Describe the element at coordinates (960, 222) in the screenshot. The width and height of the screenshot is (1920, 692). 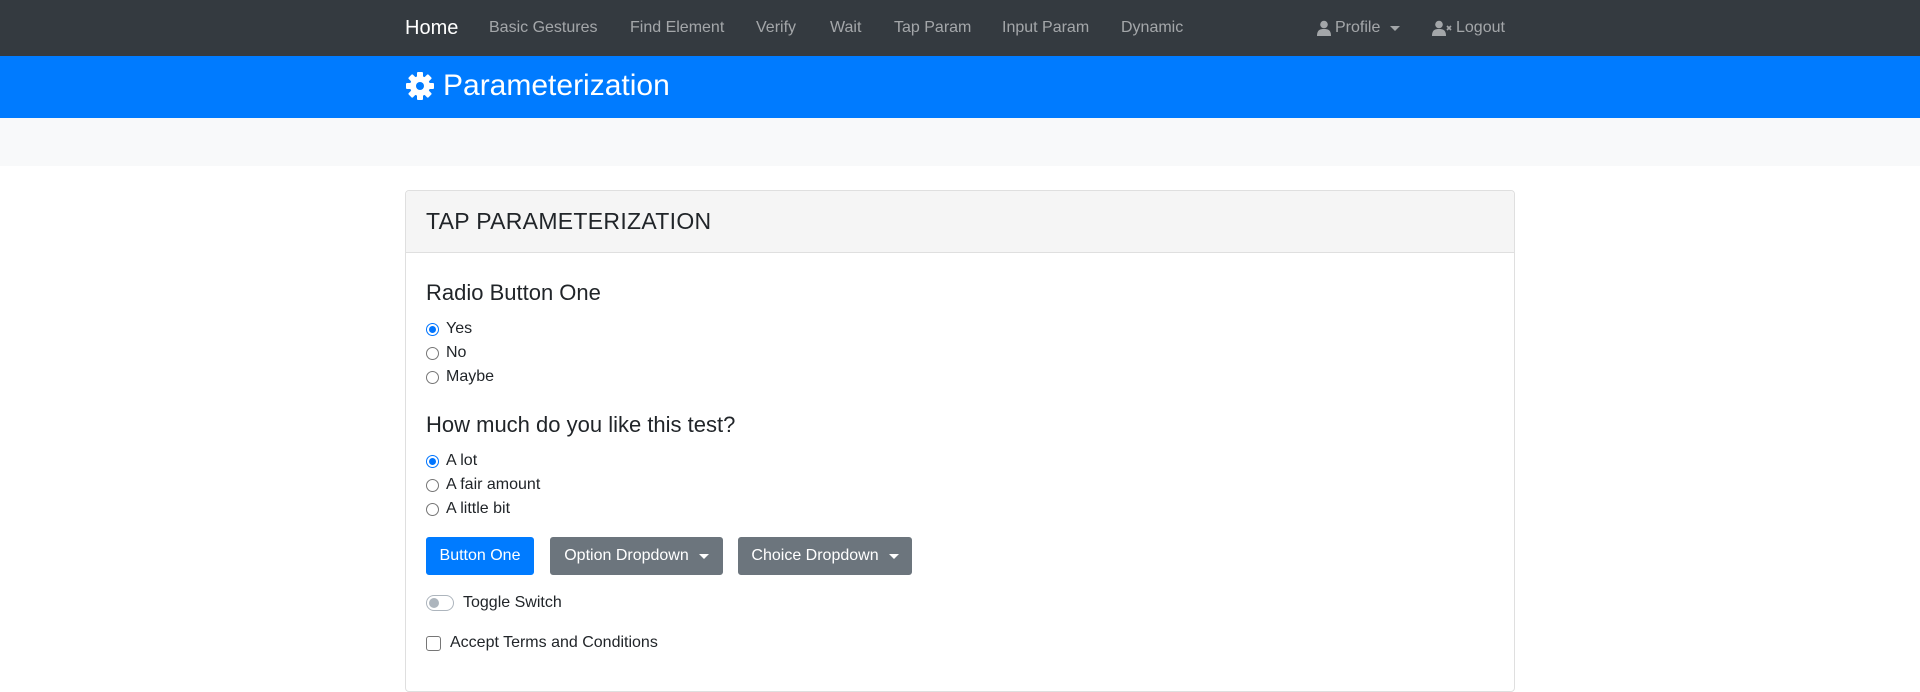
I see `card-header: TAP PARAMETERIZATION` at that location.